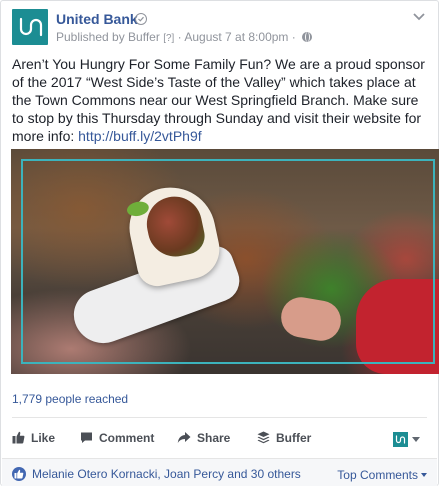  I want to click on comment-button: Comment, so click(117, 438).